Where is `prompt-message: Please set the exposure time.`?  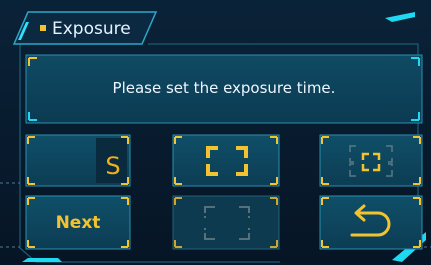
prompt-message: Please set the exposure time. is located at coordinates (224, 88).